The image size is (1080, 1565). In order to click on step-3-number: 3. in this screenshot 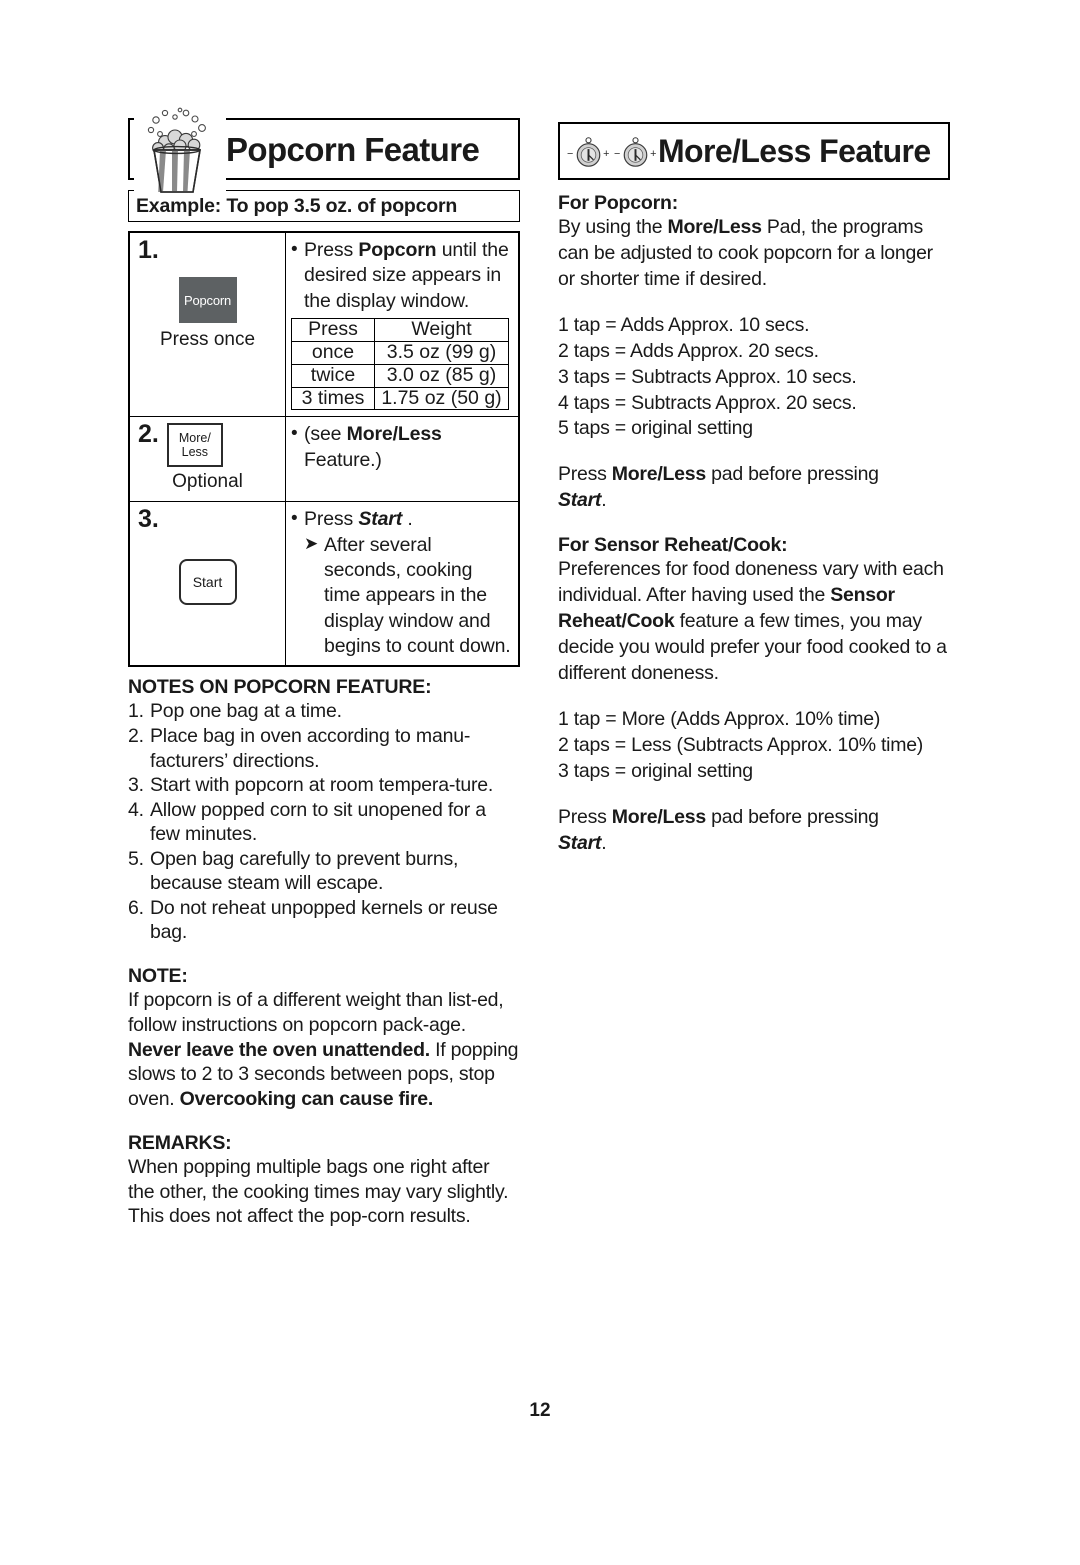, I will do `click(148, 519)`.